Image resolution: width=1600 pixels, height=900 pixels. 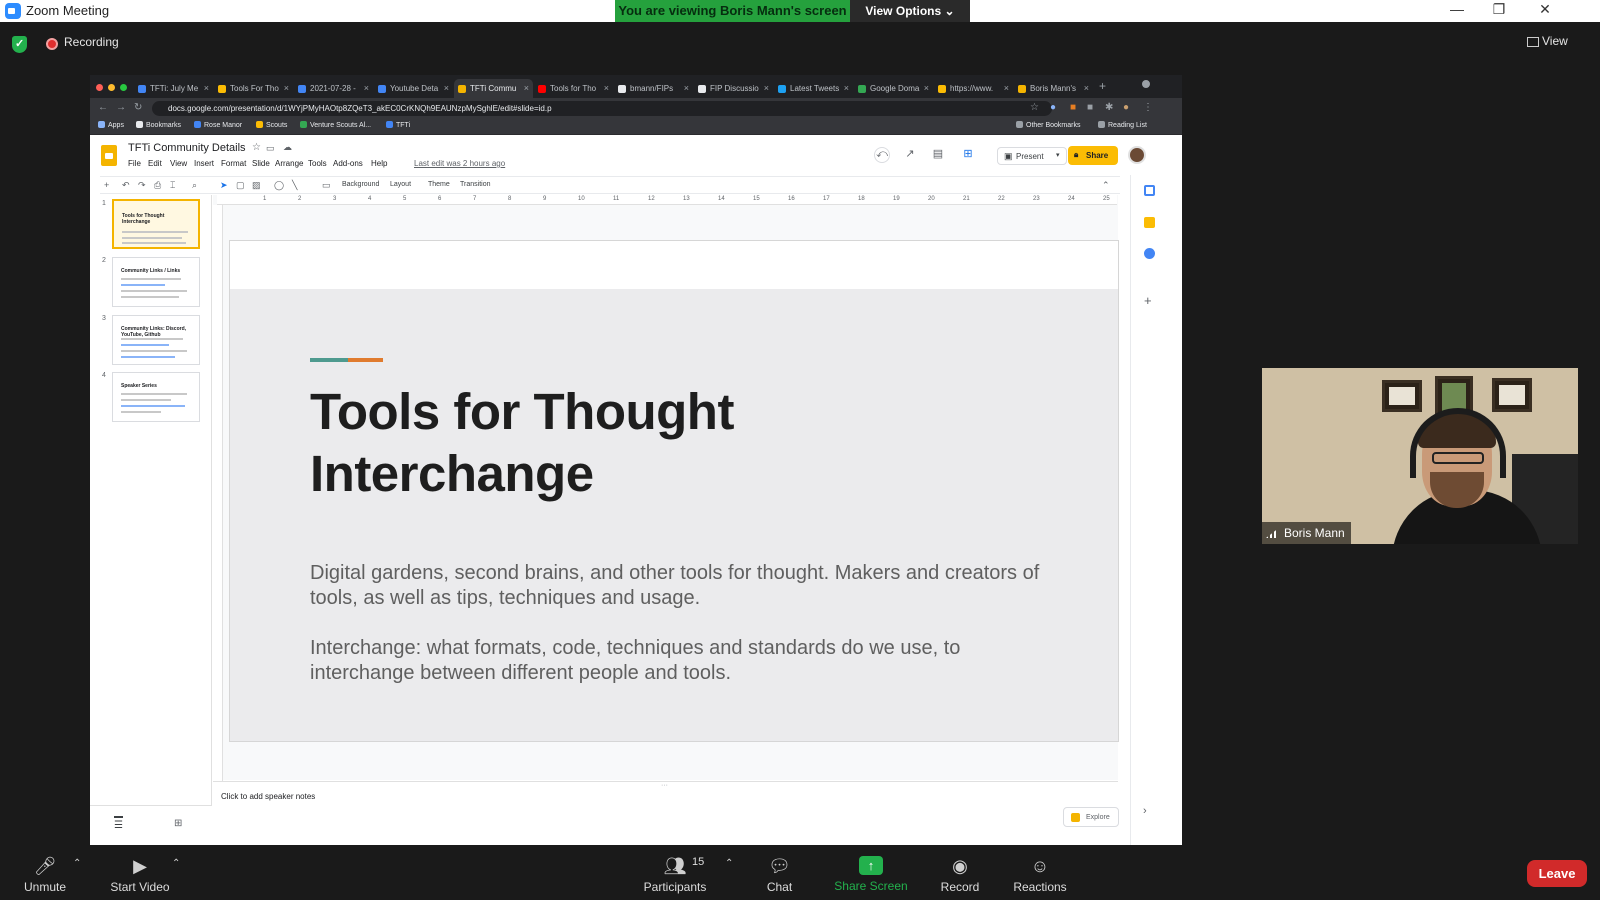 What do you see at coordinates (1145, 811) in the screenshot?
I see `chevron-right-icon: ›` at bounding box center [1145, 811].